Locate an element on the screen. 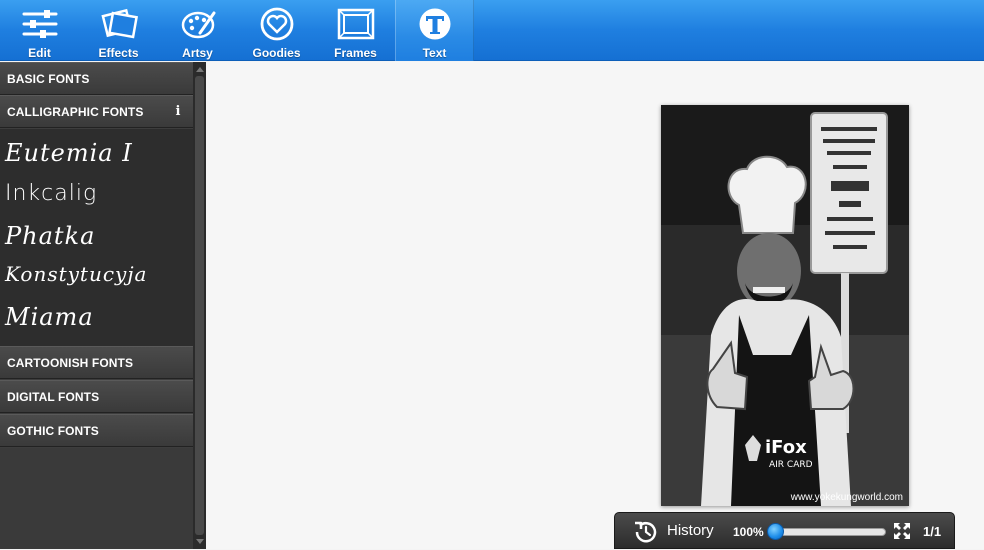  svg-text: AIR CARD is located at coordinates (791, 465).